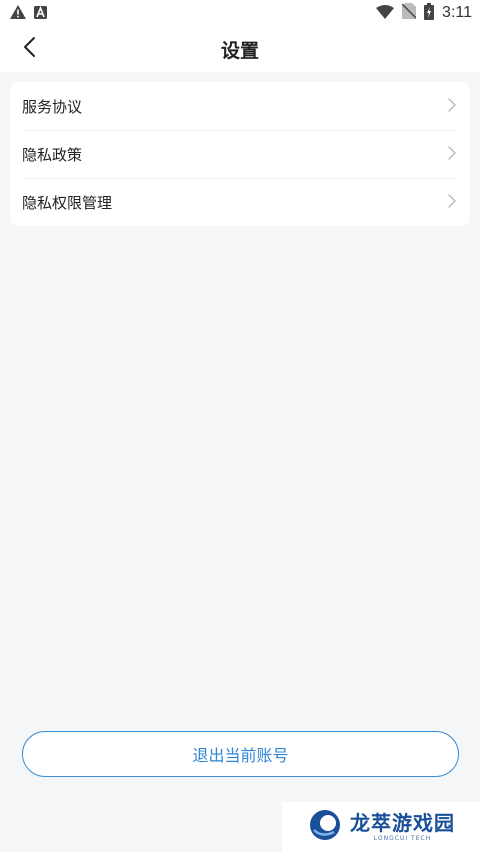 The image size is (480, 852). I want to click on menu-item-label: 隐私政策, so click(52, 154).